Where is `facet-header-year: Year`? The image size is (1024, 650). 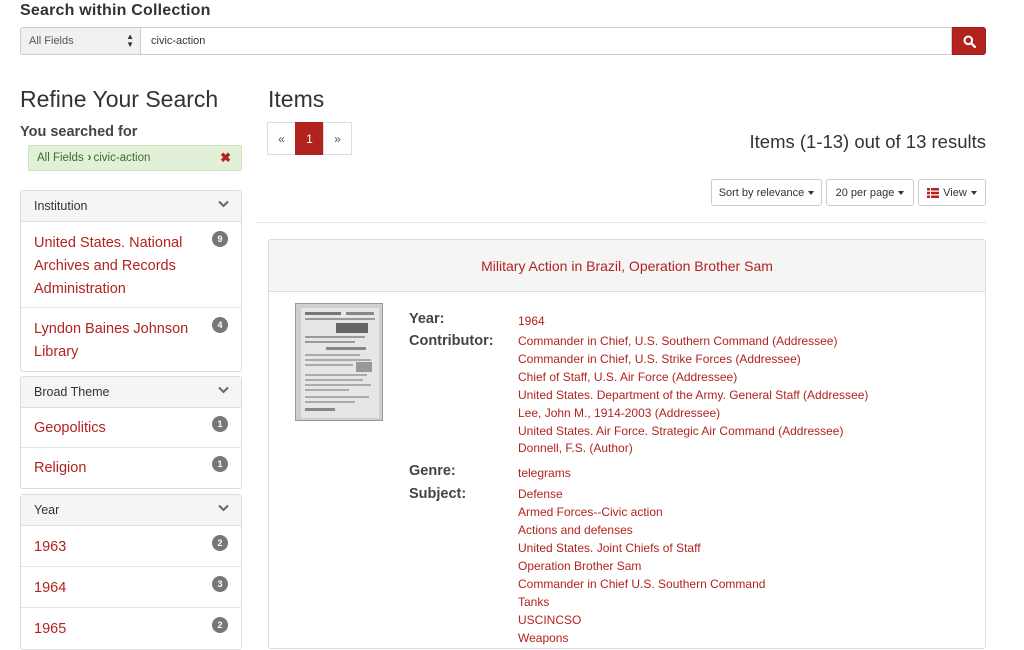 facet-header-year: Year is located at coordinates (131, 510).